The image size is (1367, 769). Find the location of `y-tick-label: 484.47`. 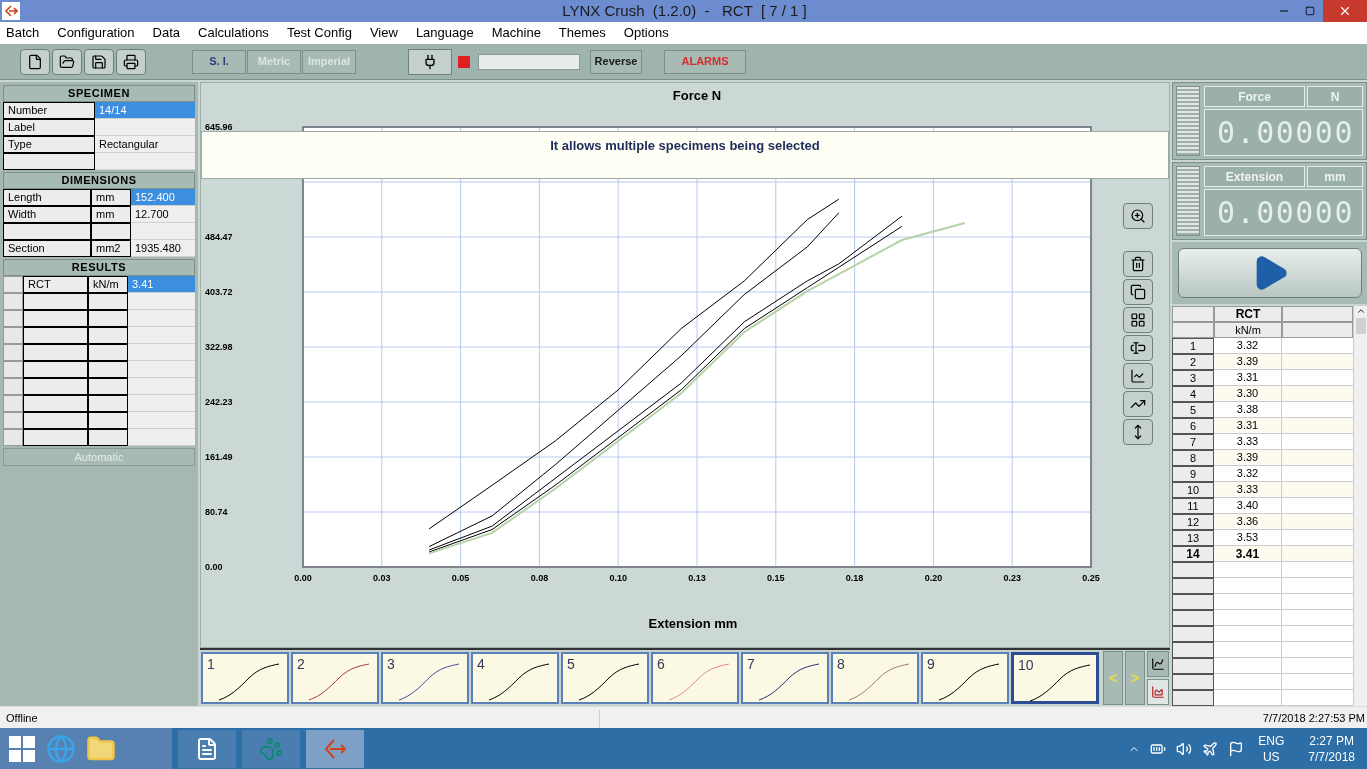

y-tick-label: 484.47 is located at coordinates (219, 237).